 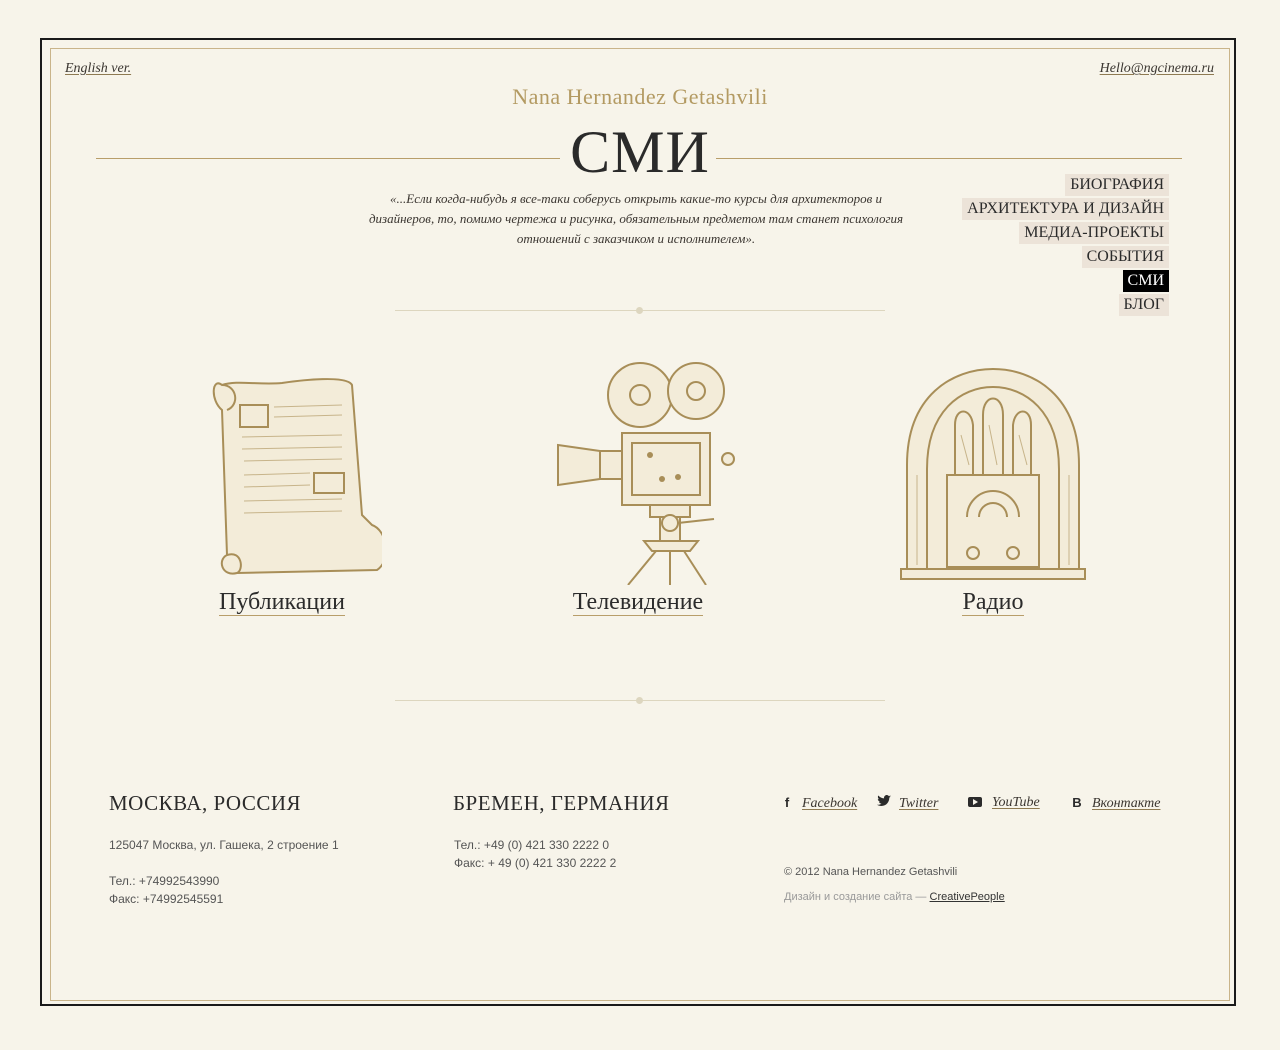 What do you see at coordinates (640, 96) in the screenshot?
I see `author-name: Nana Hernandez Getashvili` at bounding box center [640, 96].